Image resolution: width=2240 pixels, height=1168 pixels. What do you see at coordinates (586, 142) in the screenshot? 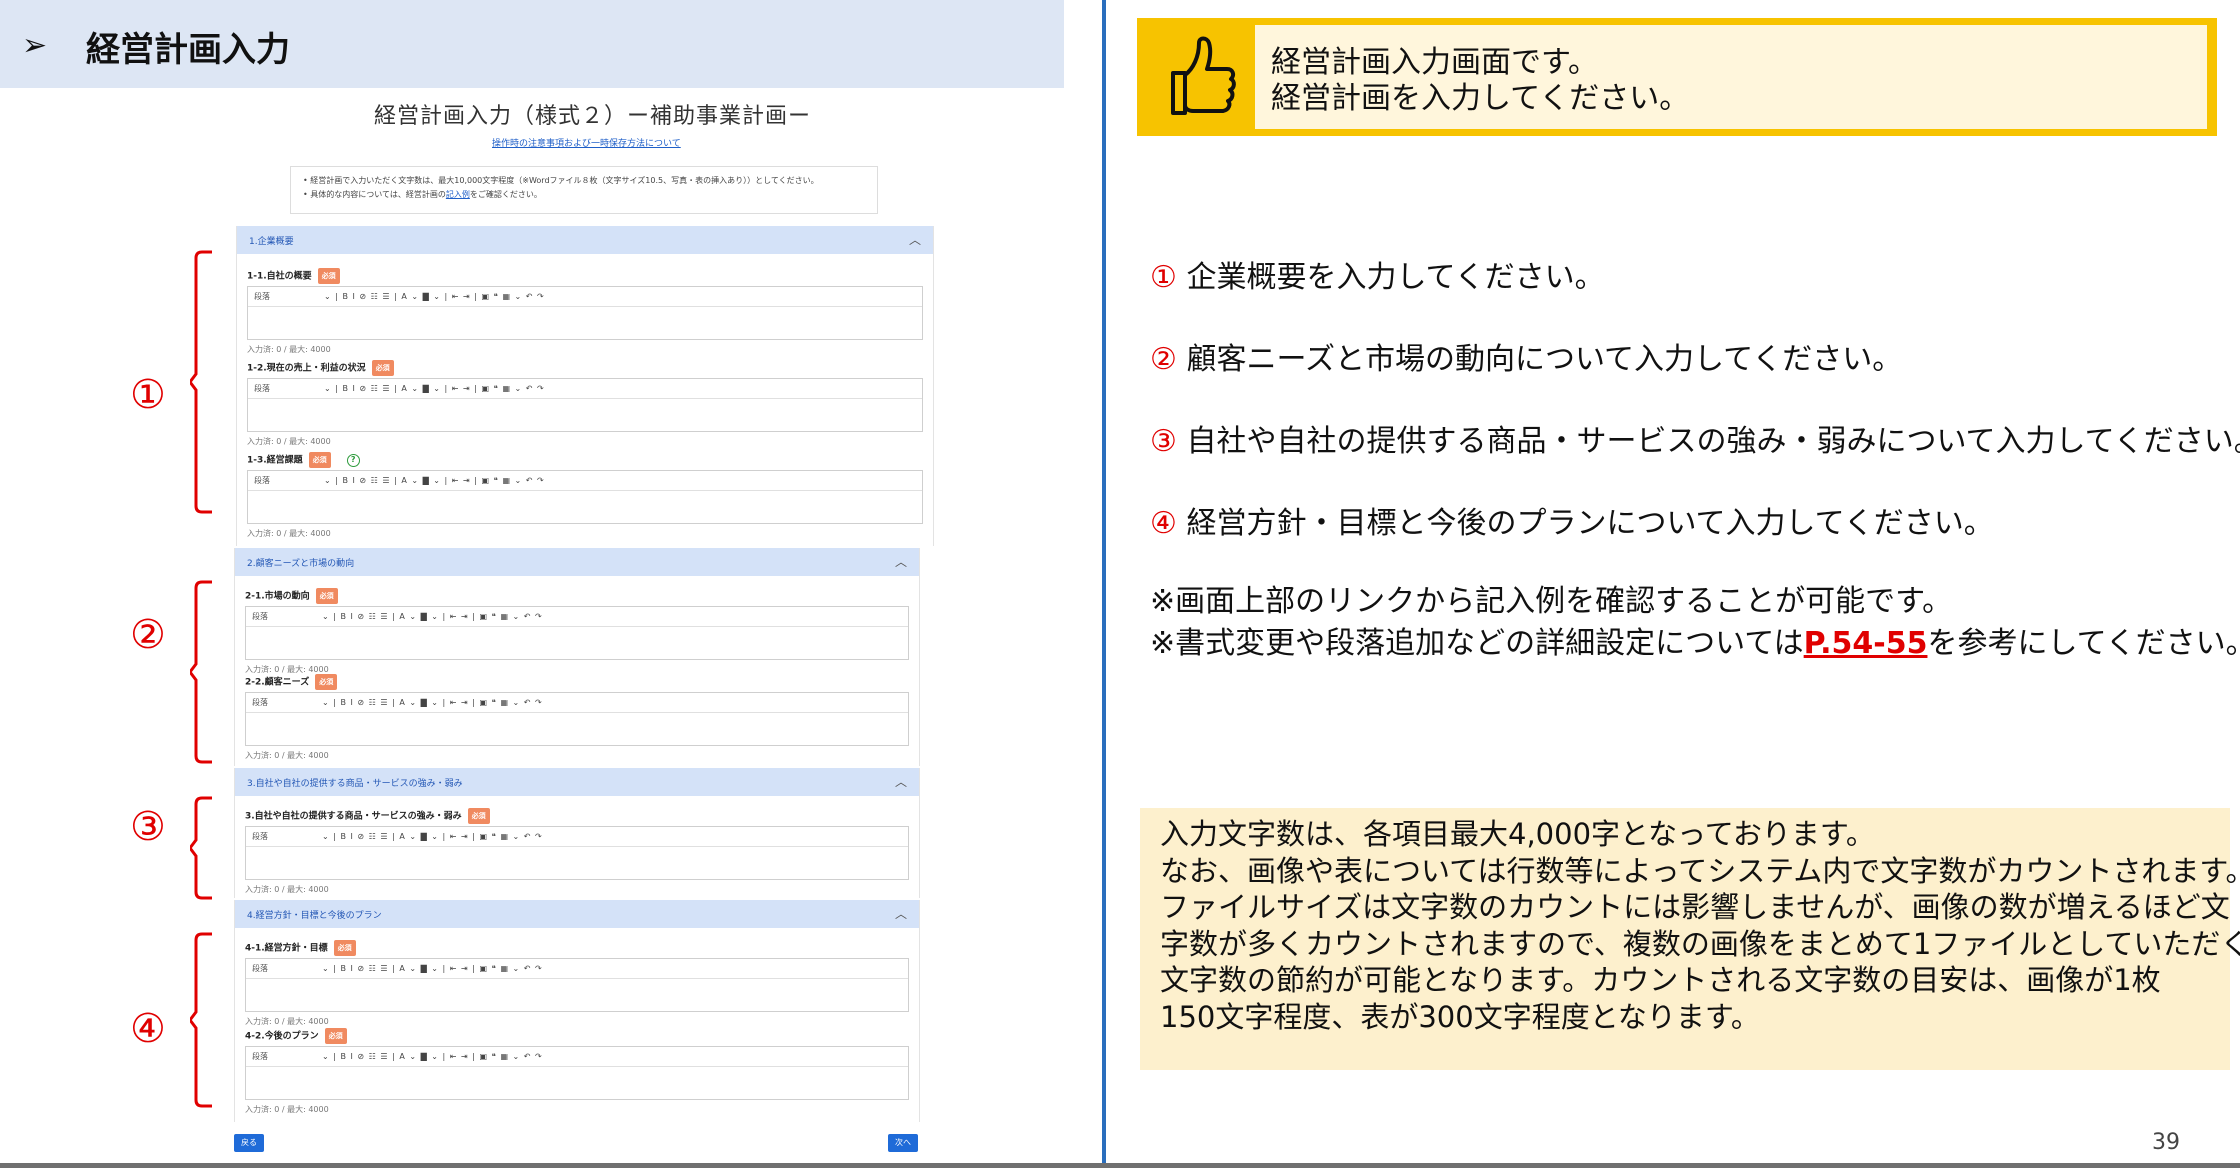
I see `operation-notes-link: 操作時の注意事項および一時保存方法について` at bounding box center [586, 142].